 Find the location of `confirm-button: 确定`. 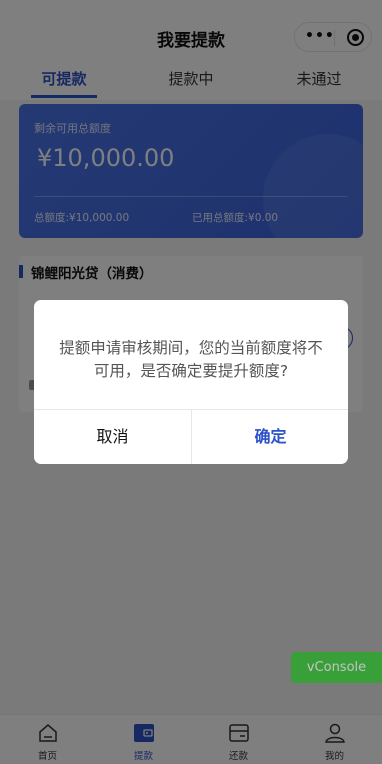

confirm-button: 确定 is located at coordinates (270, 437).